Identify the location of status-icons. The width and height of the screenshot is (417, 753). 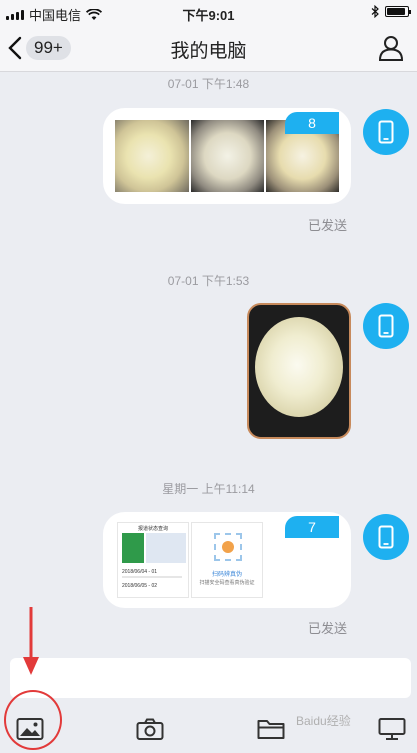
(391, 11).